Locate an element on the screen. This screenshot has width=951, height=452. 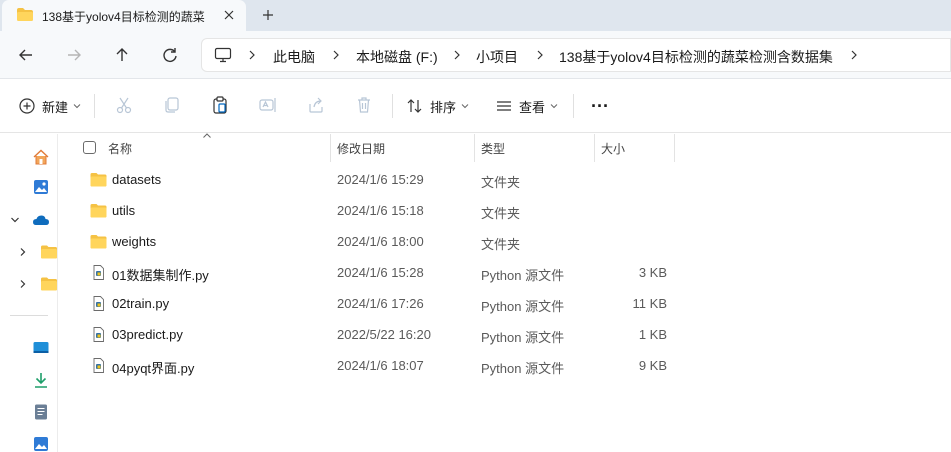
column-header-type: 类型 is located at coordinates (534, 148).